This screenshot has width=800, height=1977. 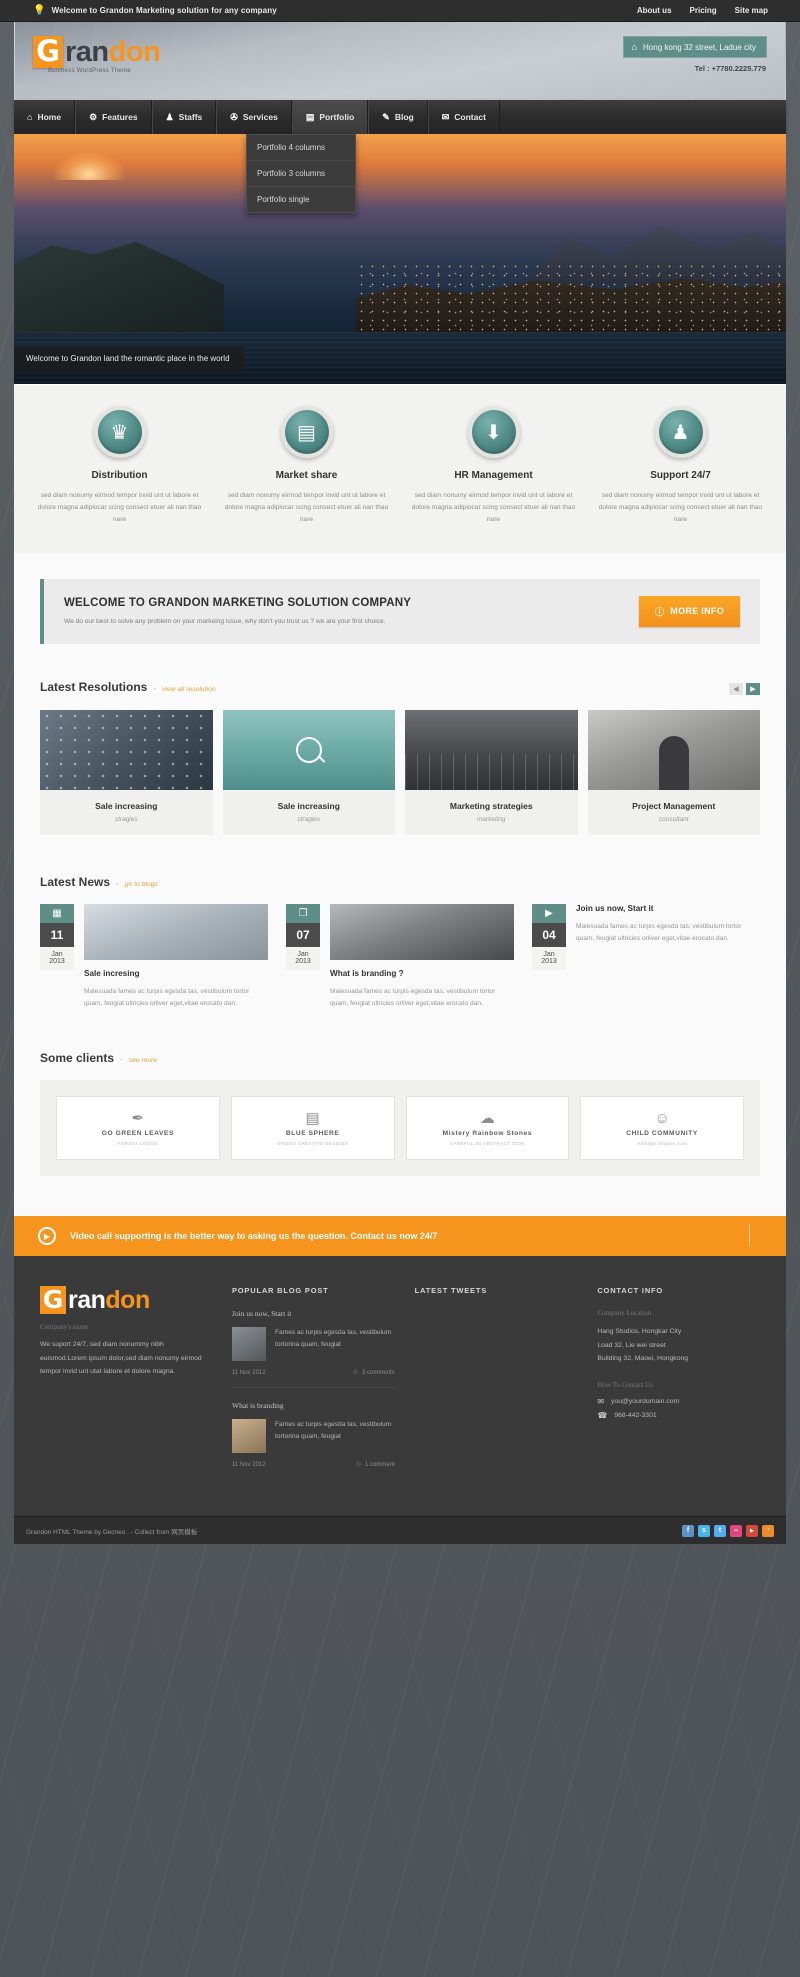 I want to click on news-go-to-blogs-link: go to blogs, so click(x=141, y=884).